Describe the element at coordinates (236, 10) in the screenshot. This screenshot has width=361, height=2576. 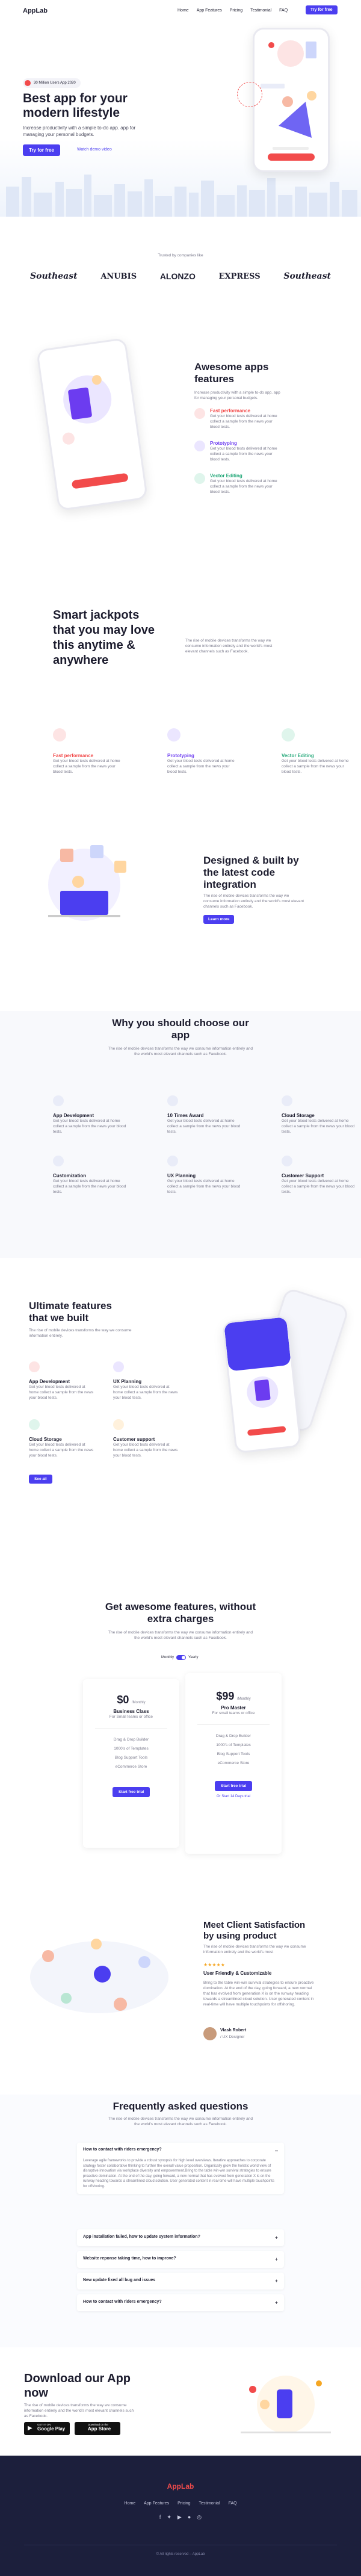
I see `nav-item-pricing: Pricing` at that location.